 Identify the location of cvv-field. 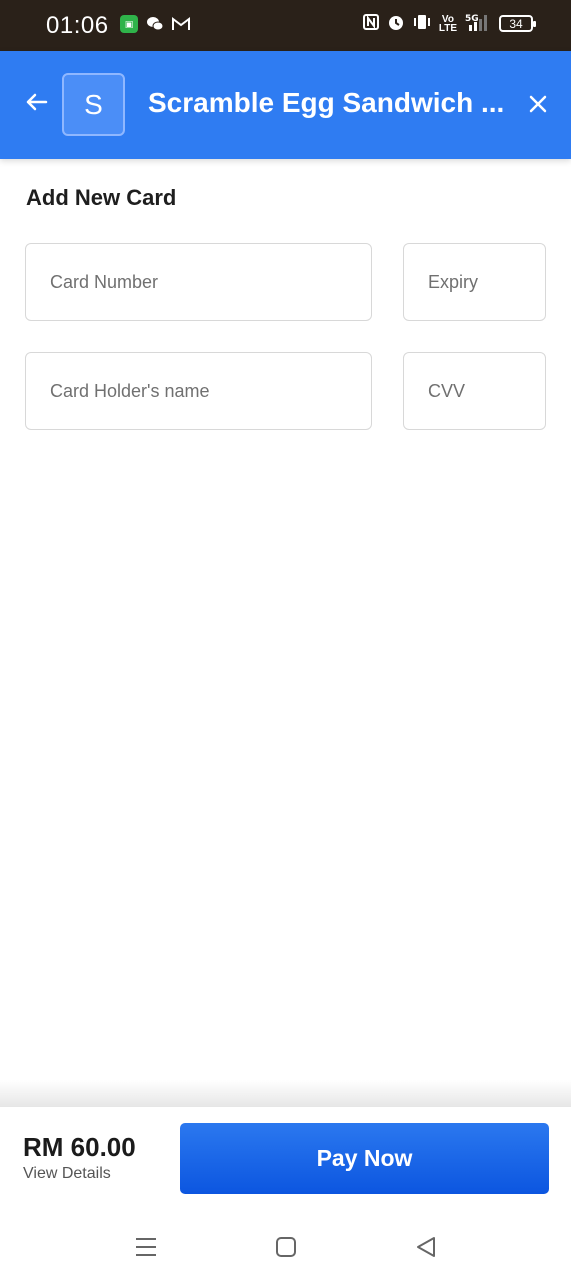
(474, 391).